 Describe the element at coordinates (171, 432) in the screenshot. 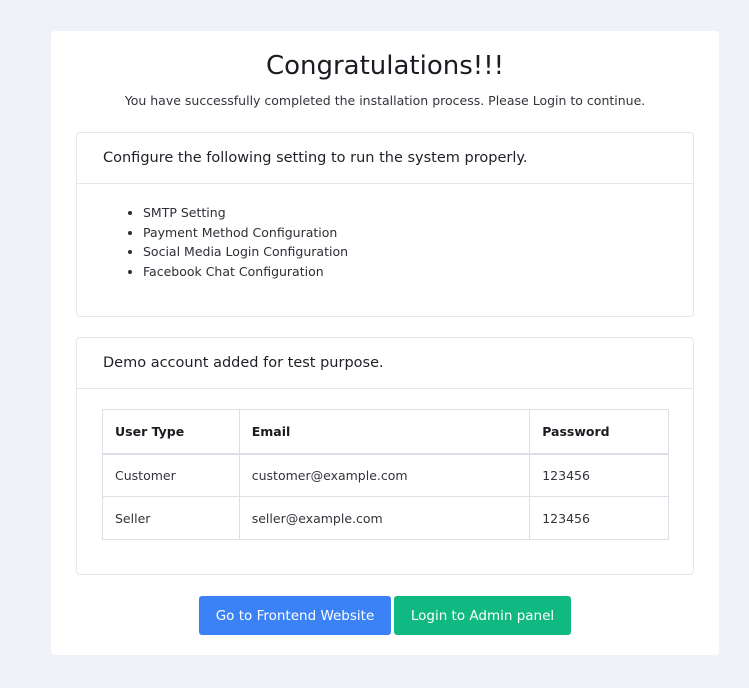

I see `column-header-user-type: User Type` at that location.